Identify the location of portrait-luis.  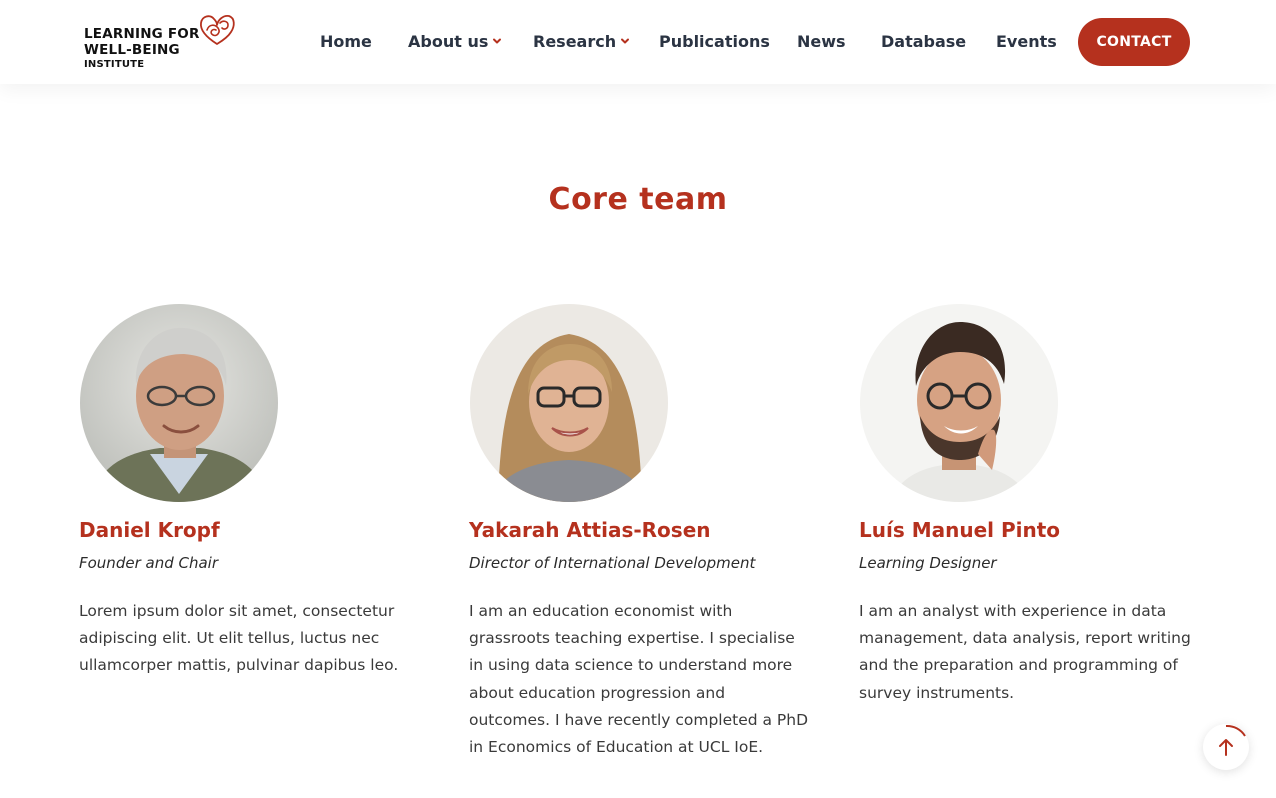
(959, 403).